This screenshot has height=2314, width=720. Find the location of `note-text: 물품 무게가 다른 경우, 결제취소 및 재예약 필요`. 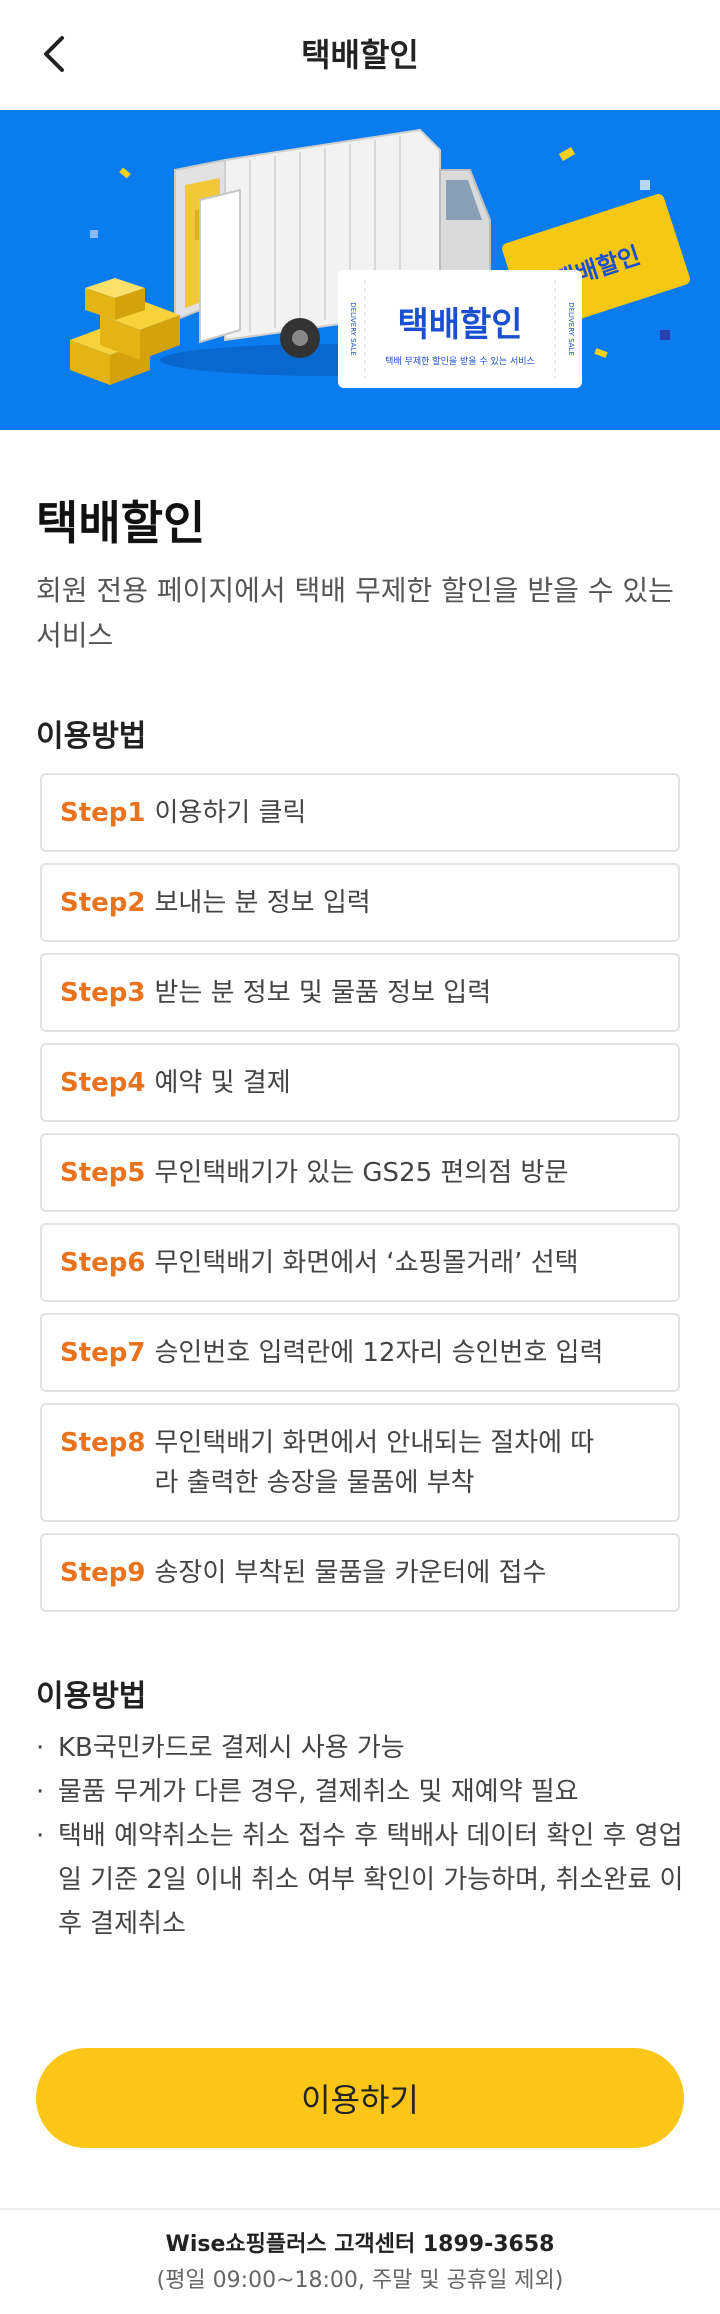

note-text: 물품 무게가 다른 경우, 결제취소 및 재예약 필요 is located at coordinates (318, 1792).